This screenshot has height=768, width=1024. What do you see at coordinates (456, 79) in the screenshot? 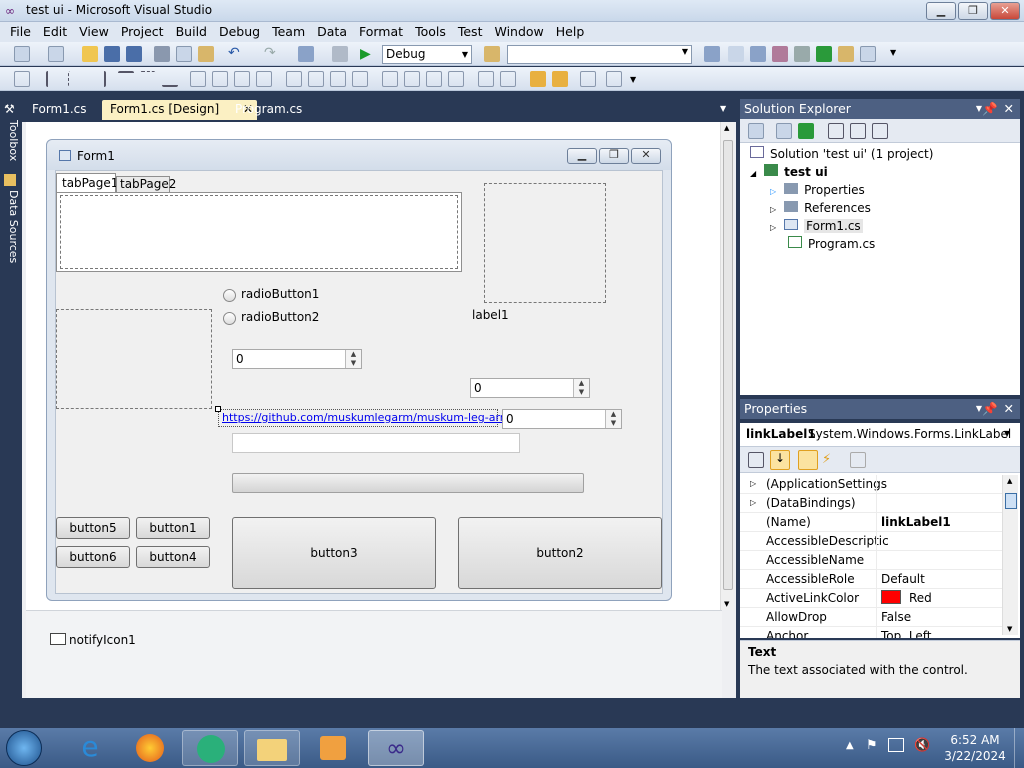
I see `remove-vertical-spacing-icon` at bounding box center [456, 79].